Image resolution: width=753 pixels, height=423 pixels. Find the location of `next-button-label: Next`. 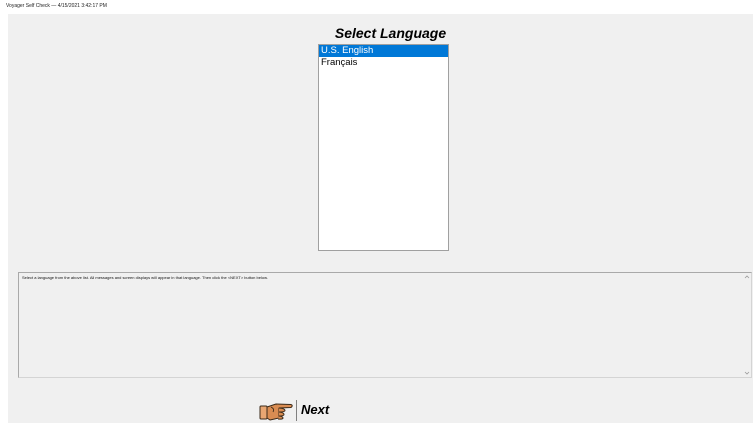

next-button-label: Next is located at coordinates (315, 409).